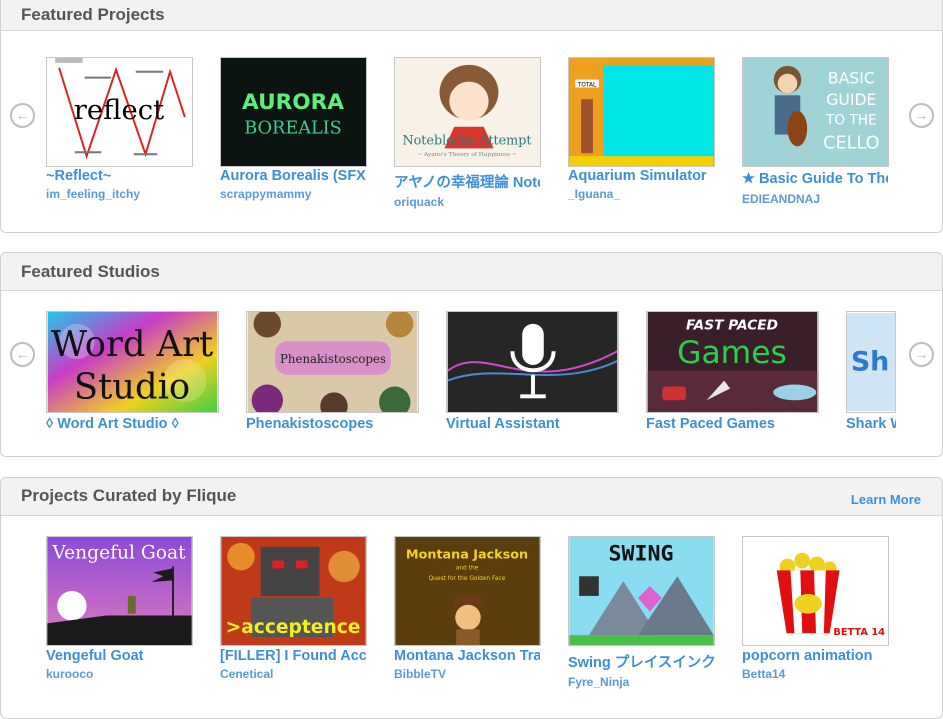 This screenshot has width=943, height=719. I want to click on project-title: Aurora Borealis (SFX, so click(293, 176).